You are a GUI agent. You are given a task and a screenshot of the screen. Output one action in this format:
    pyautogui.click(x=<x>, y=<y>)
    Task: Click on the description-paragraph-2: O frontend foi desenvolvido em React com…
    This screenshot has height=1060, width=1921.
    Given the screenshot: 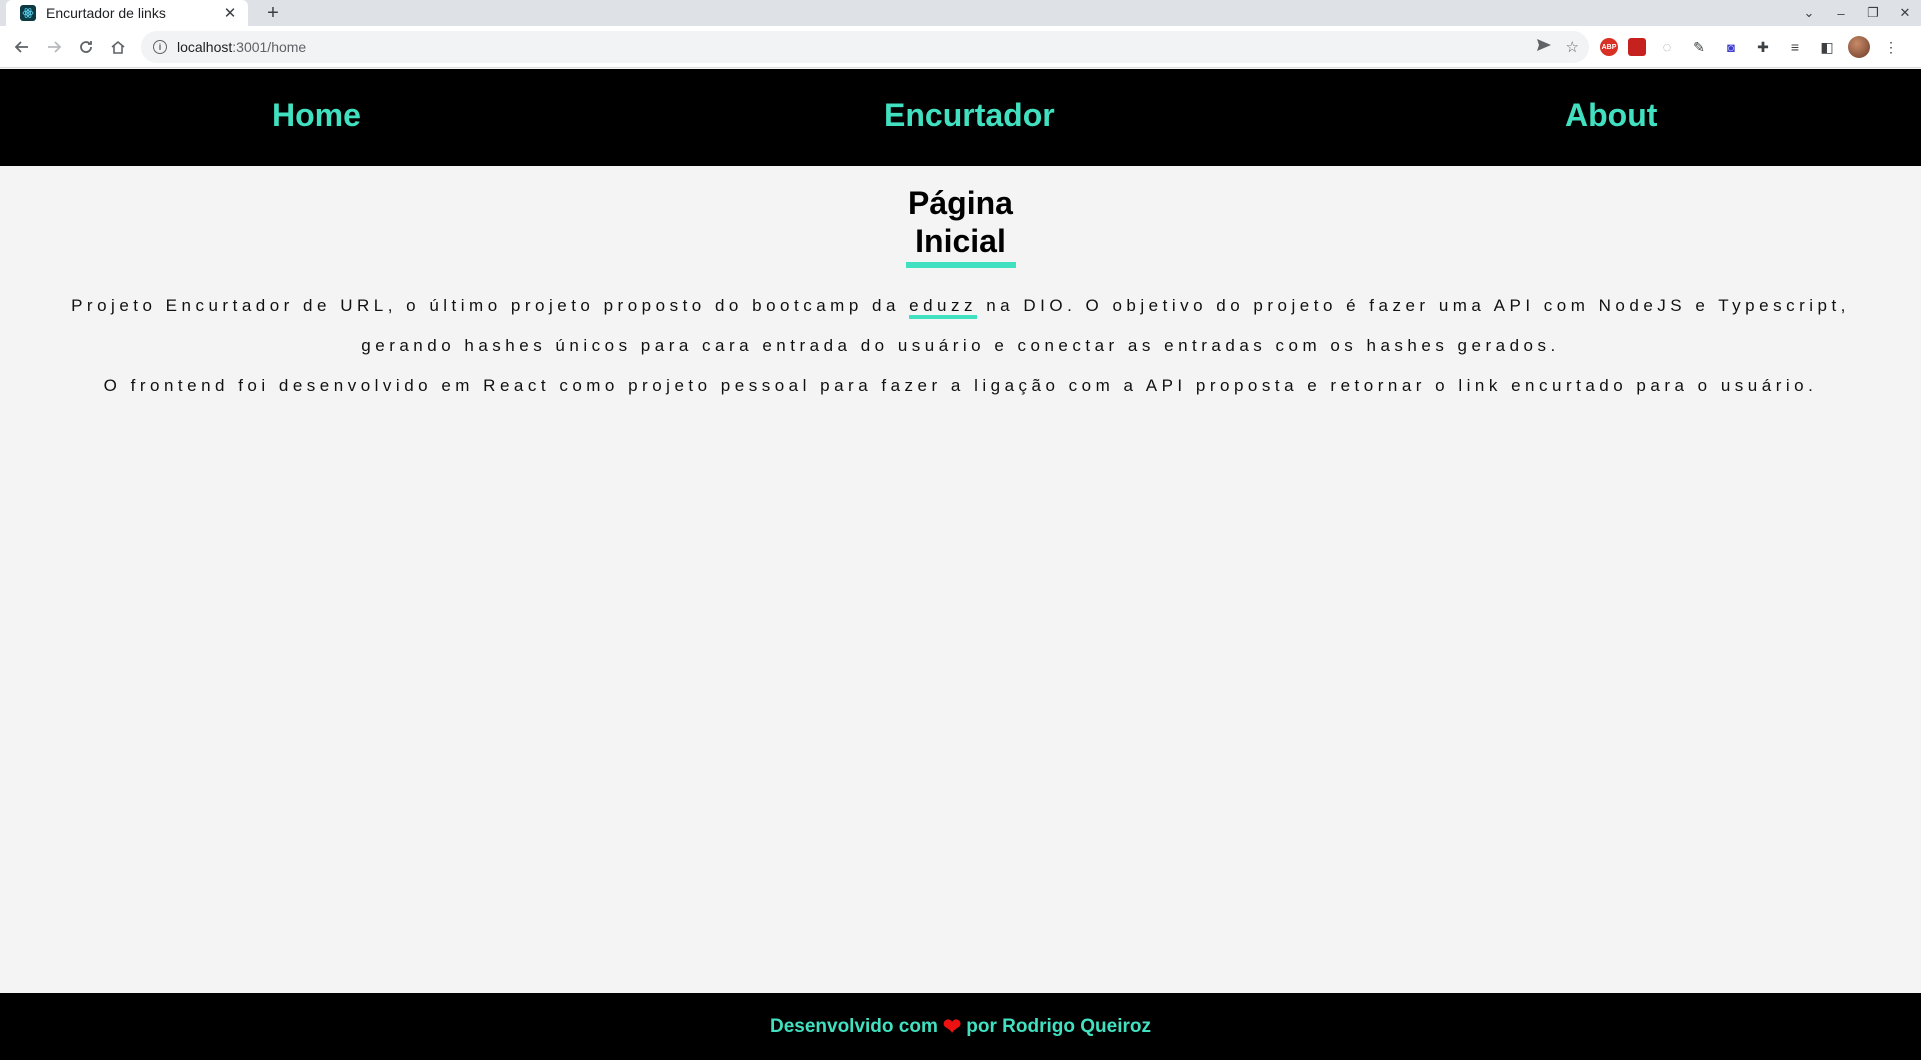 What is the action you would take?
    pyautogui.click(x=960, y=385)
    